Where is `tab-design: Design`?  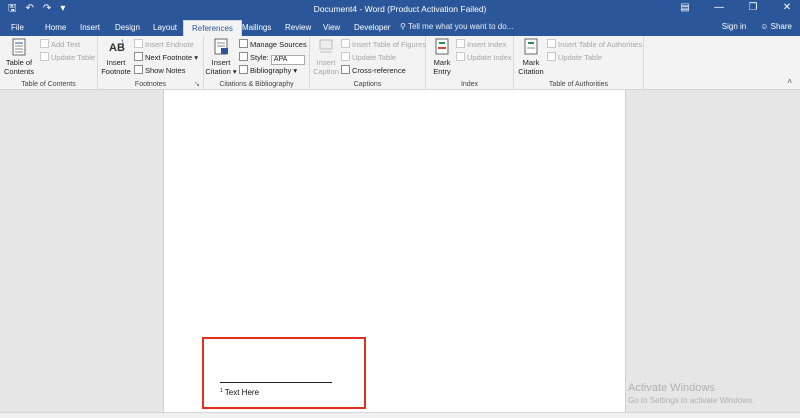 tab-design: Design is located at coordinates (127, 28).